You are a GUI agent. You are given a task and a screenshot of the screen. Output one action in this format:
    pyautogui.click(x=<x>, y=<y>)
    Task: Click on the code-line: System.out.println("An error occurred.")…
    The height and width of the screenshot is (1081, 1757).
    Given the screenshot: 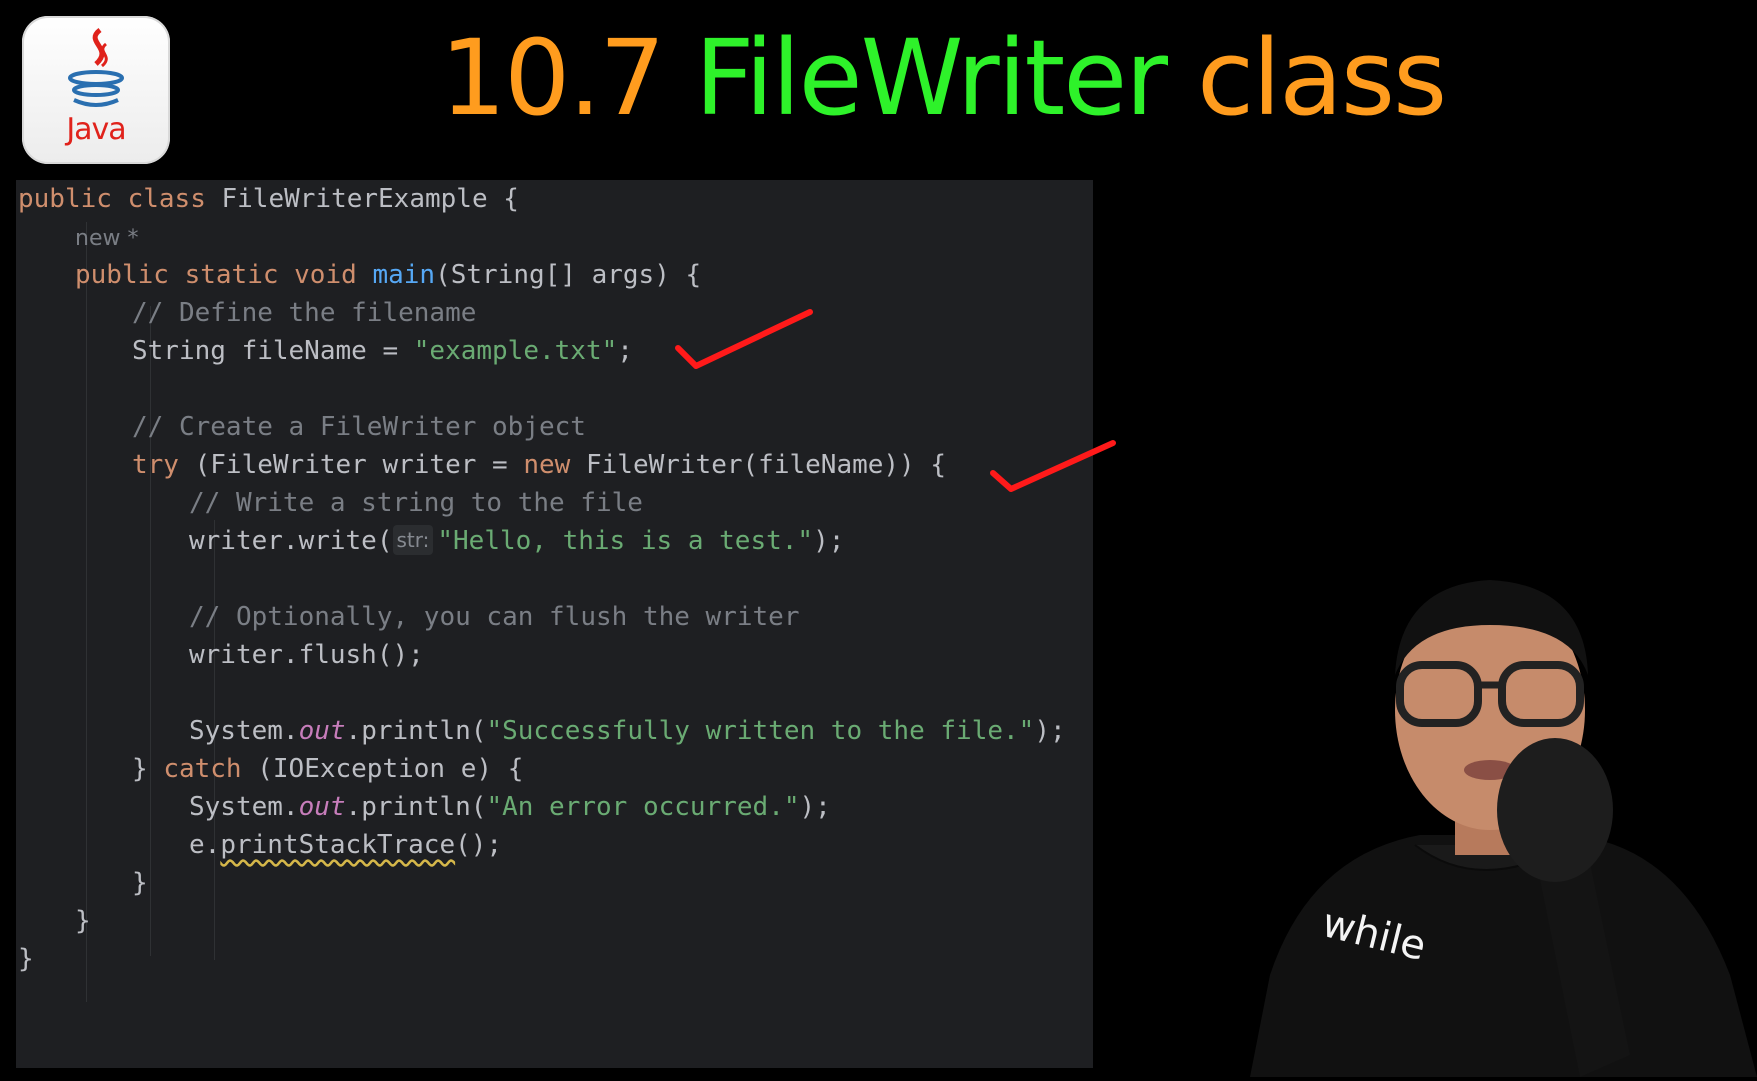 What is the action you would take?
    pyautogui.click(x=510, y=807)
    